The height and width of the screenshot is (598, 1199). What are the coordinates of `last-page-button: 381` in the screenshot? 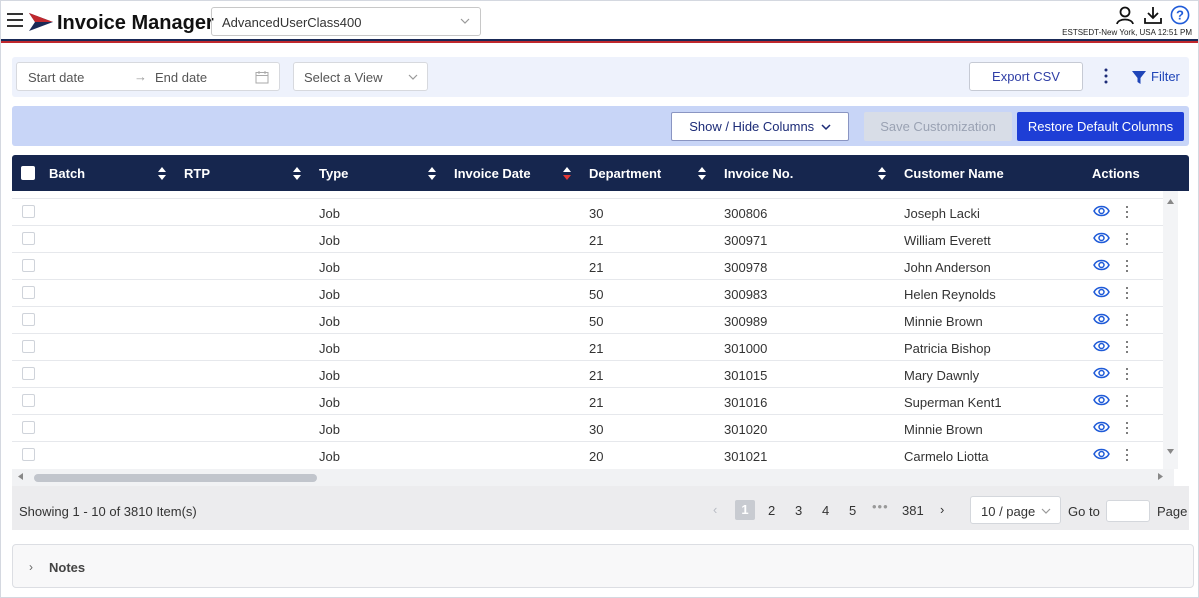 It's located at (913, 510).